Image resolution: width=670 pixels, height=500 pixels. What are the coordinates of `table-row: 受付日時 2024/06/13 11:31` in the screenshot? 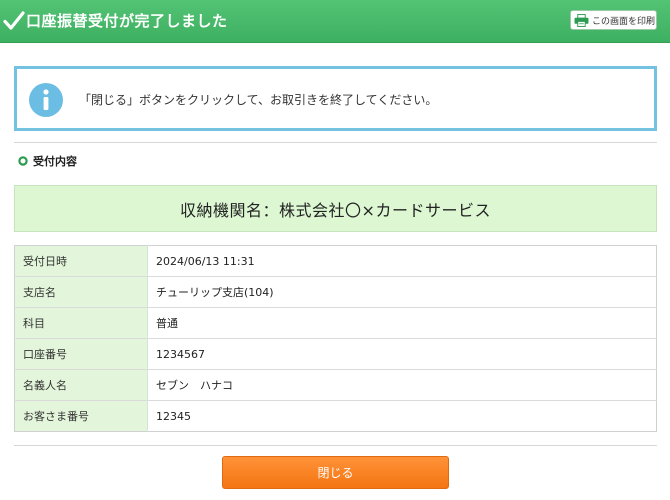 It's located at (335, 261).